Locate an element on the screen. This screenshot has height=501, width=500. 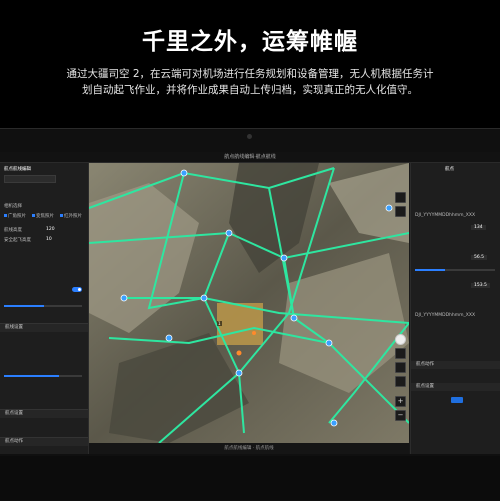
section-action-label: 航点动作 is located at coordinates (14, 441).